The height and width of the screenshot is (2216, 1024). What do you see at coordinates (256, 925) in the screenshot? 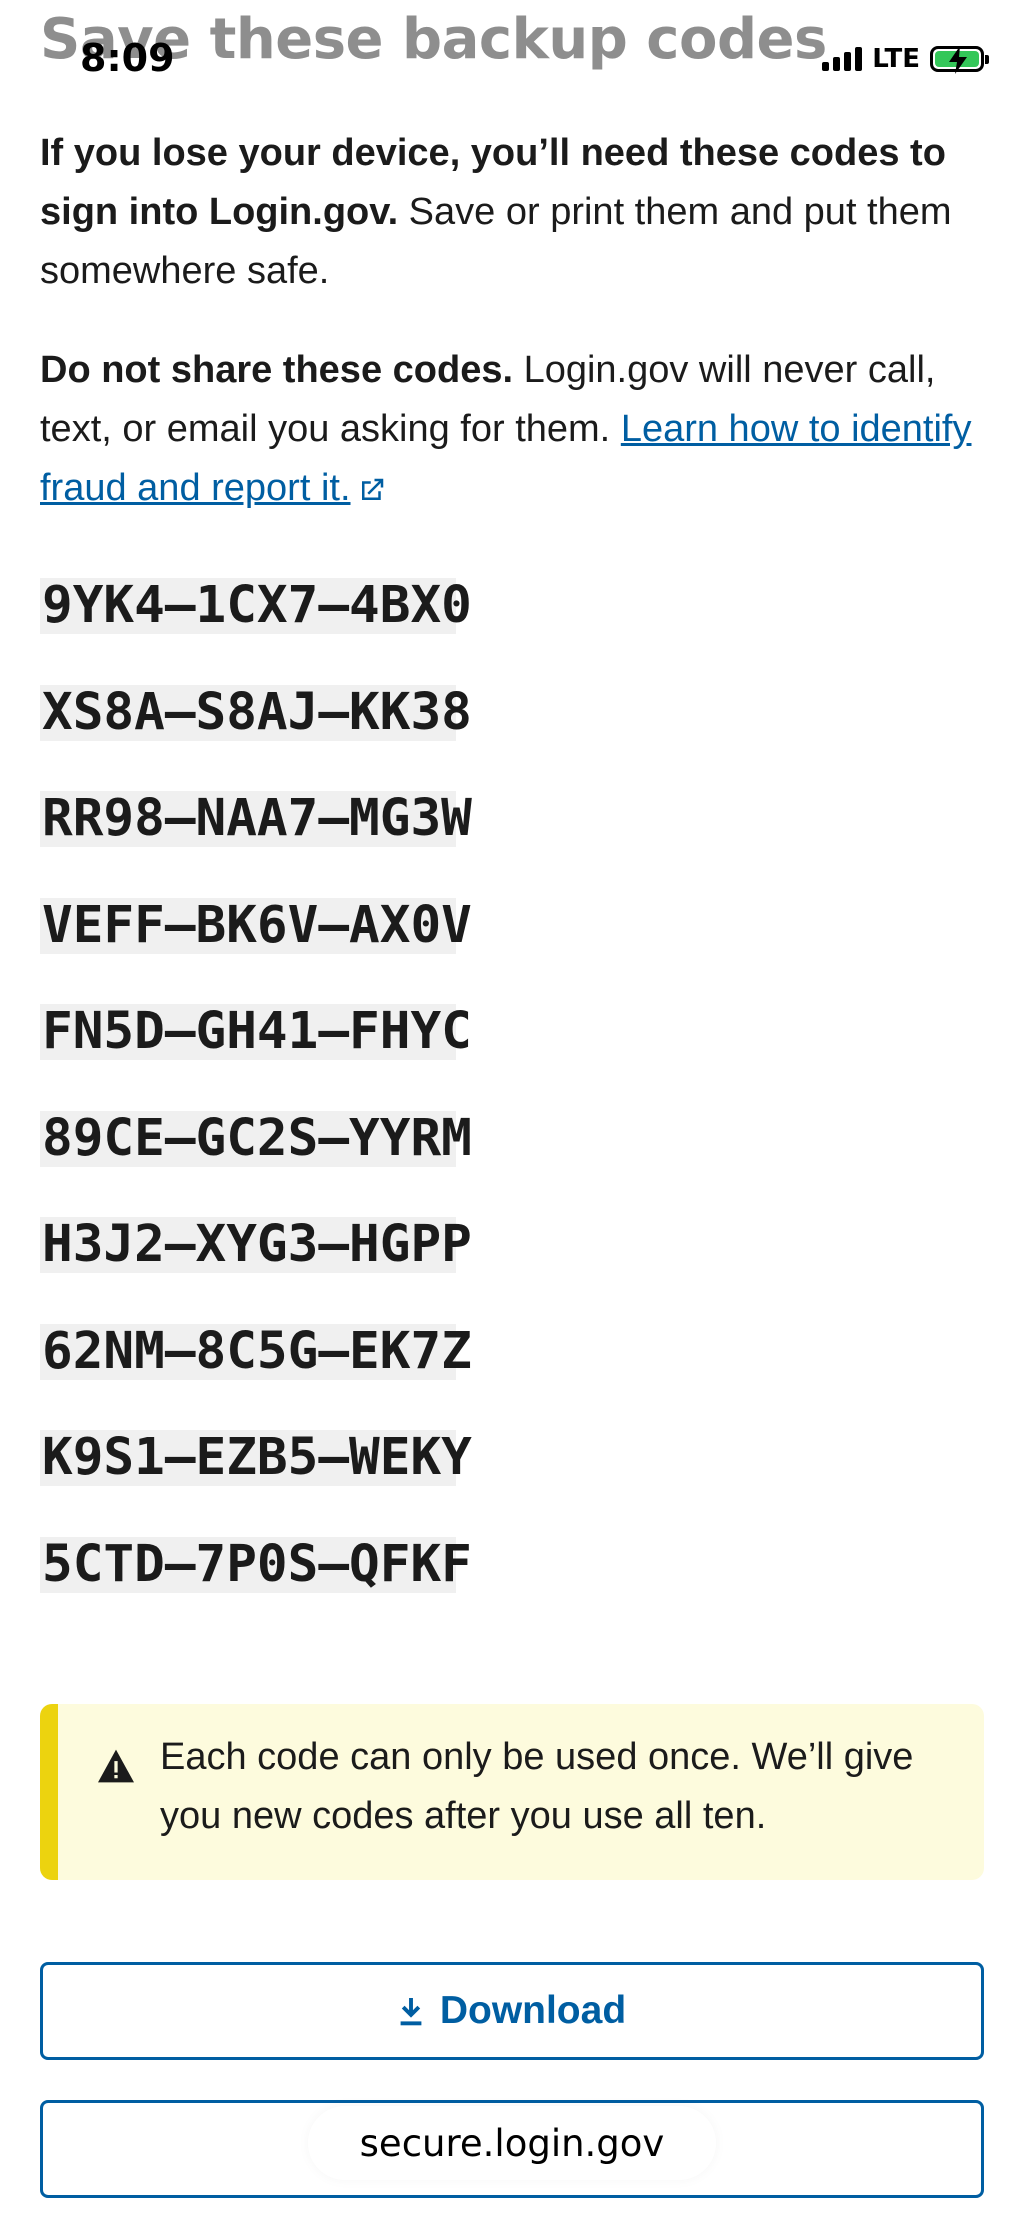
I see `backup-code: VEFF–BK6V–AX0V` at bounding box center [256, 925].